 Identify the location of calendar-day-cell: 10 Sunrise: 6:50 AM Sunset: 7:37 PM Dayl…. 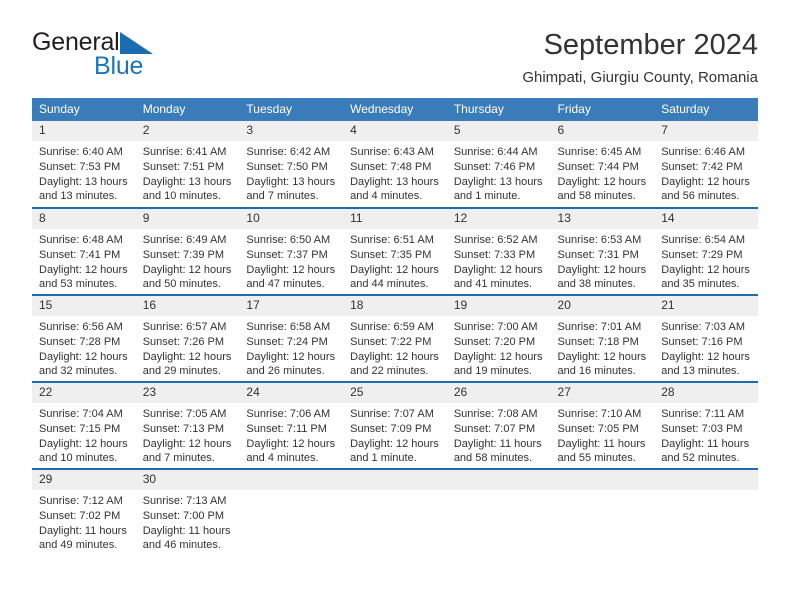
(291, 251).